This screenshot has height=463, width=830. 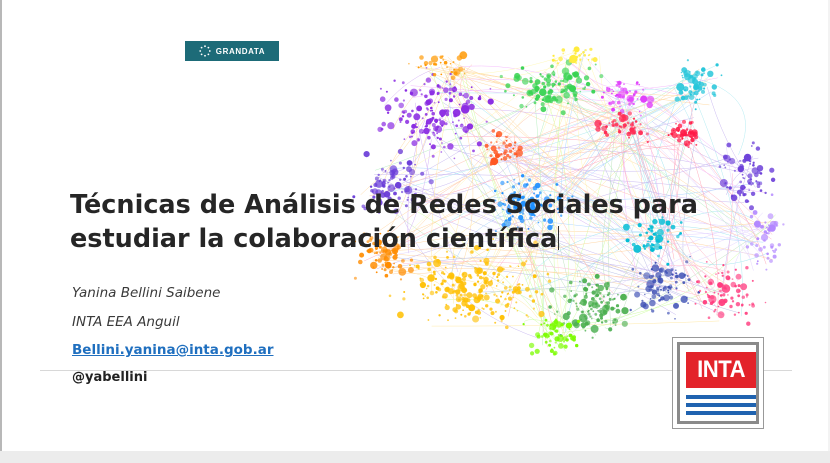 I want to click on slide-title-line-2: estudiar la colaboración científica, so click(x=395, y=239).